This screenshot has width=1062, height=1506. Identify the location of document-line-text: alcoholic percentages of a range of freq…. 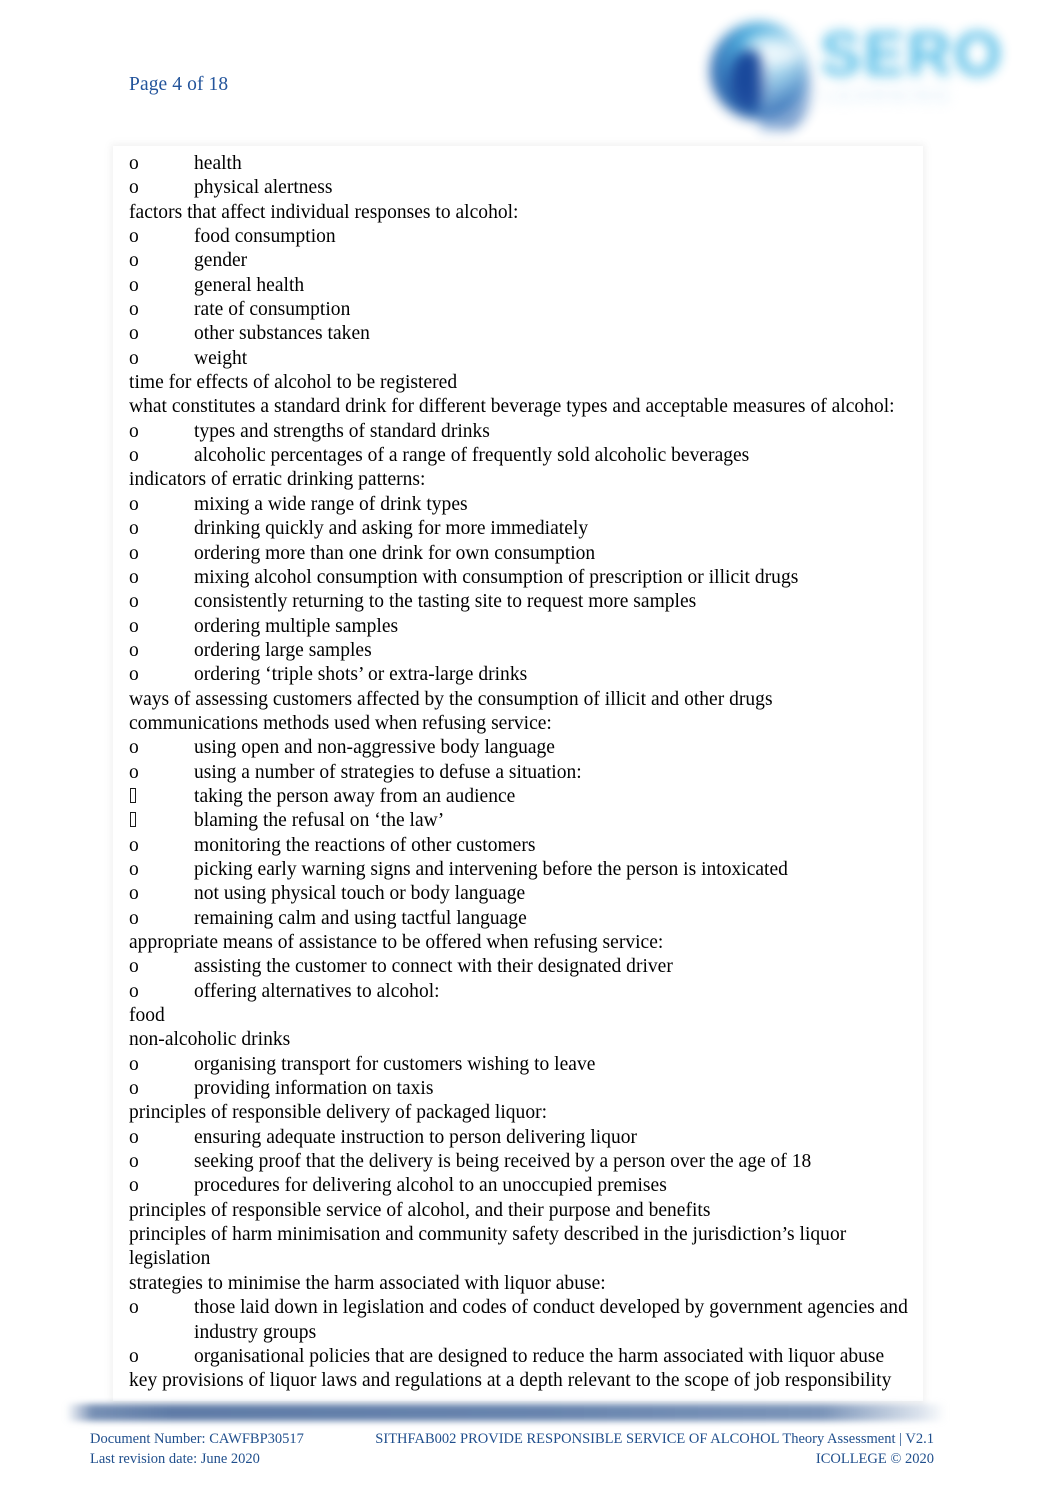
(472, 456).